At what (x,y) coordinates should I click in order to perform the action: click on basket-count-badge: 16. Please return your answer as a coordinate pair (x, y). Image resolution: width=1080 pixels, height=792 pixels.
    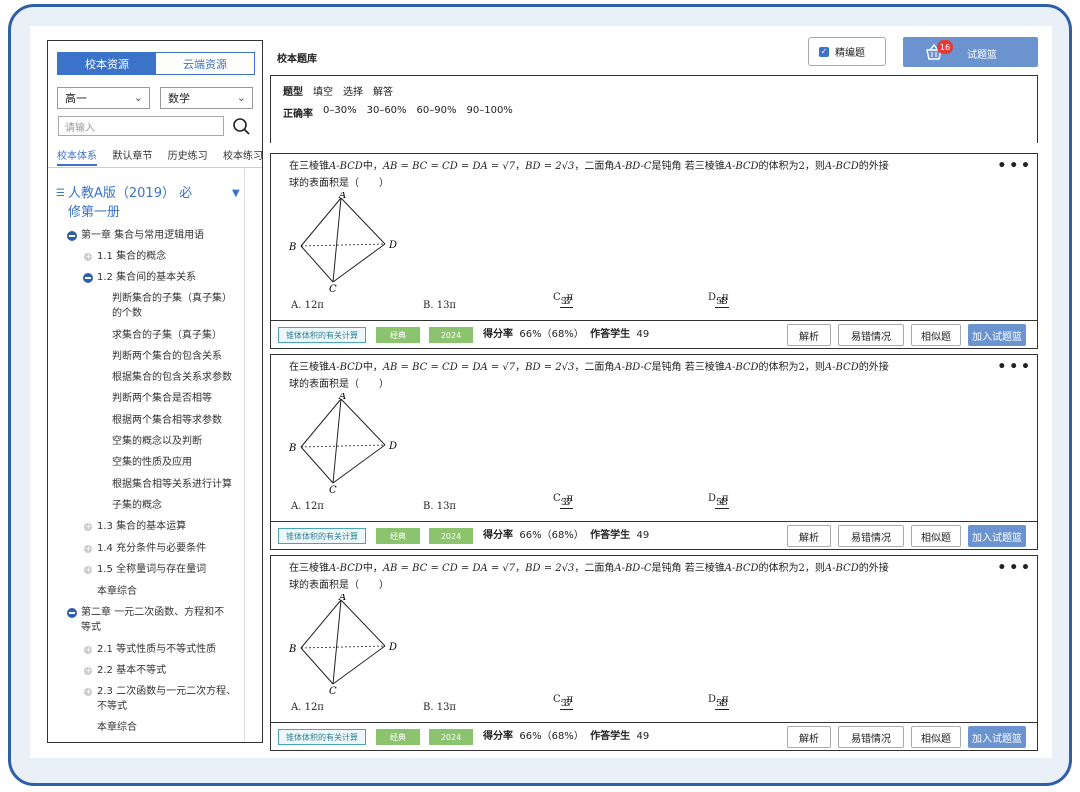
    Looking at the image, I should click on (945, 47).